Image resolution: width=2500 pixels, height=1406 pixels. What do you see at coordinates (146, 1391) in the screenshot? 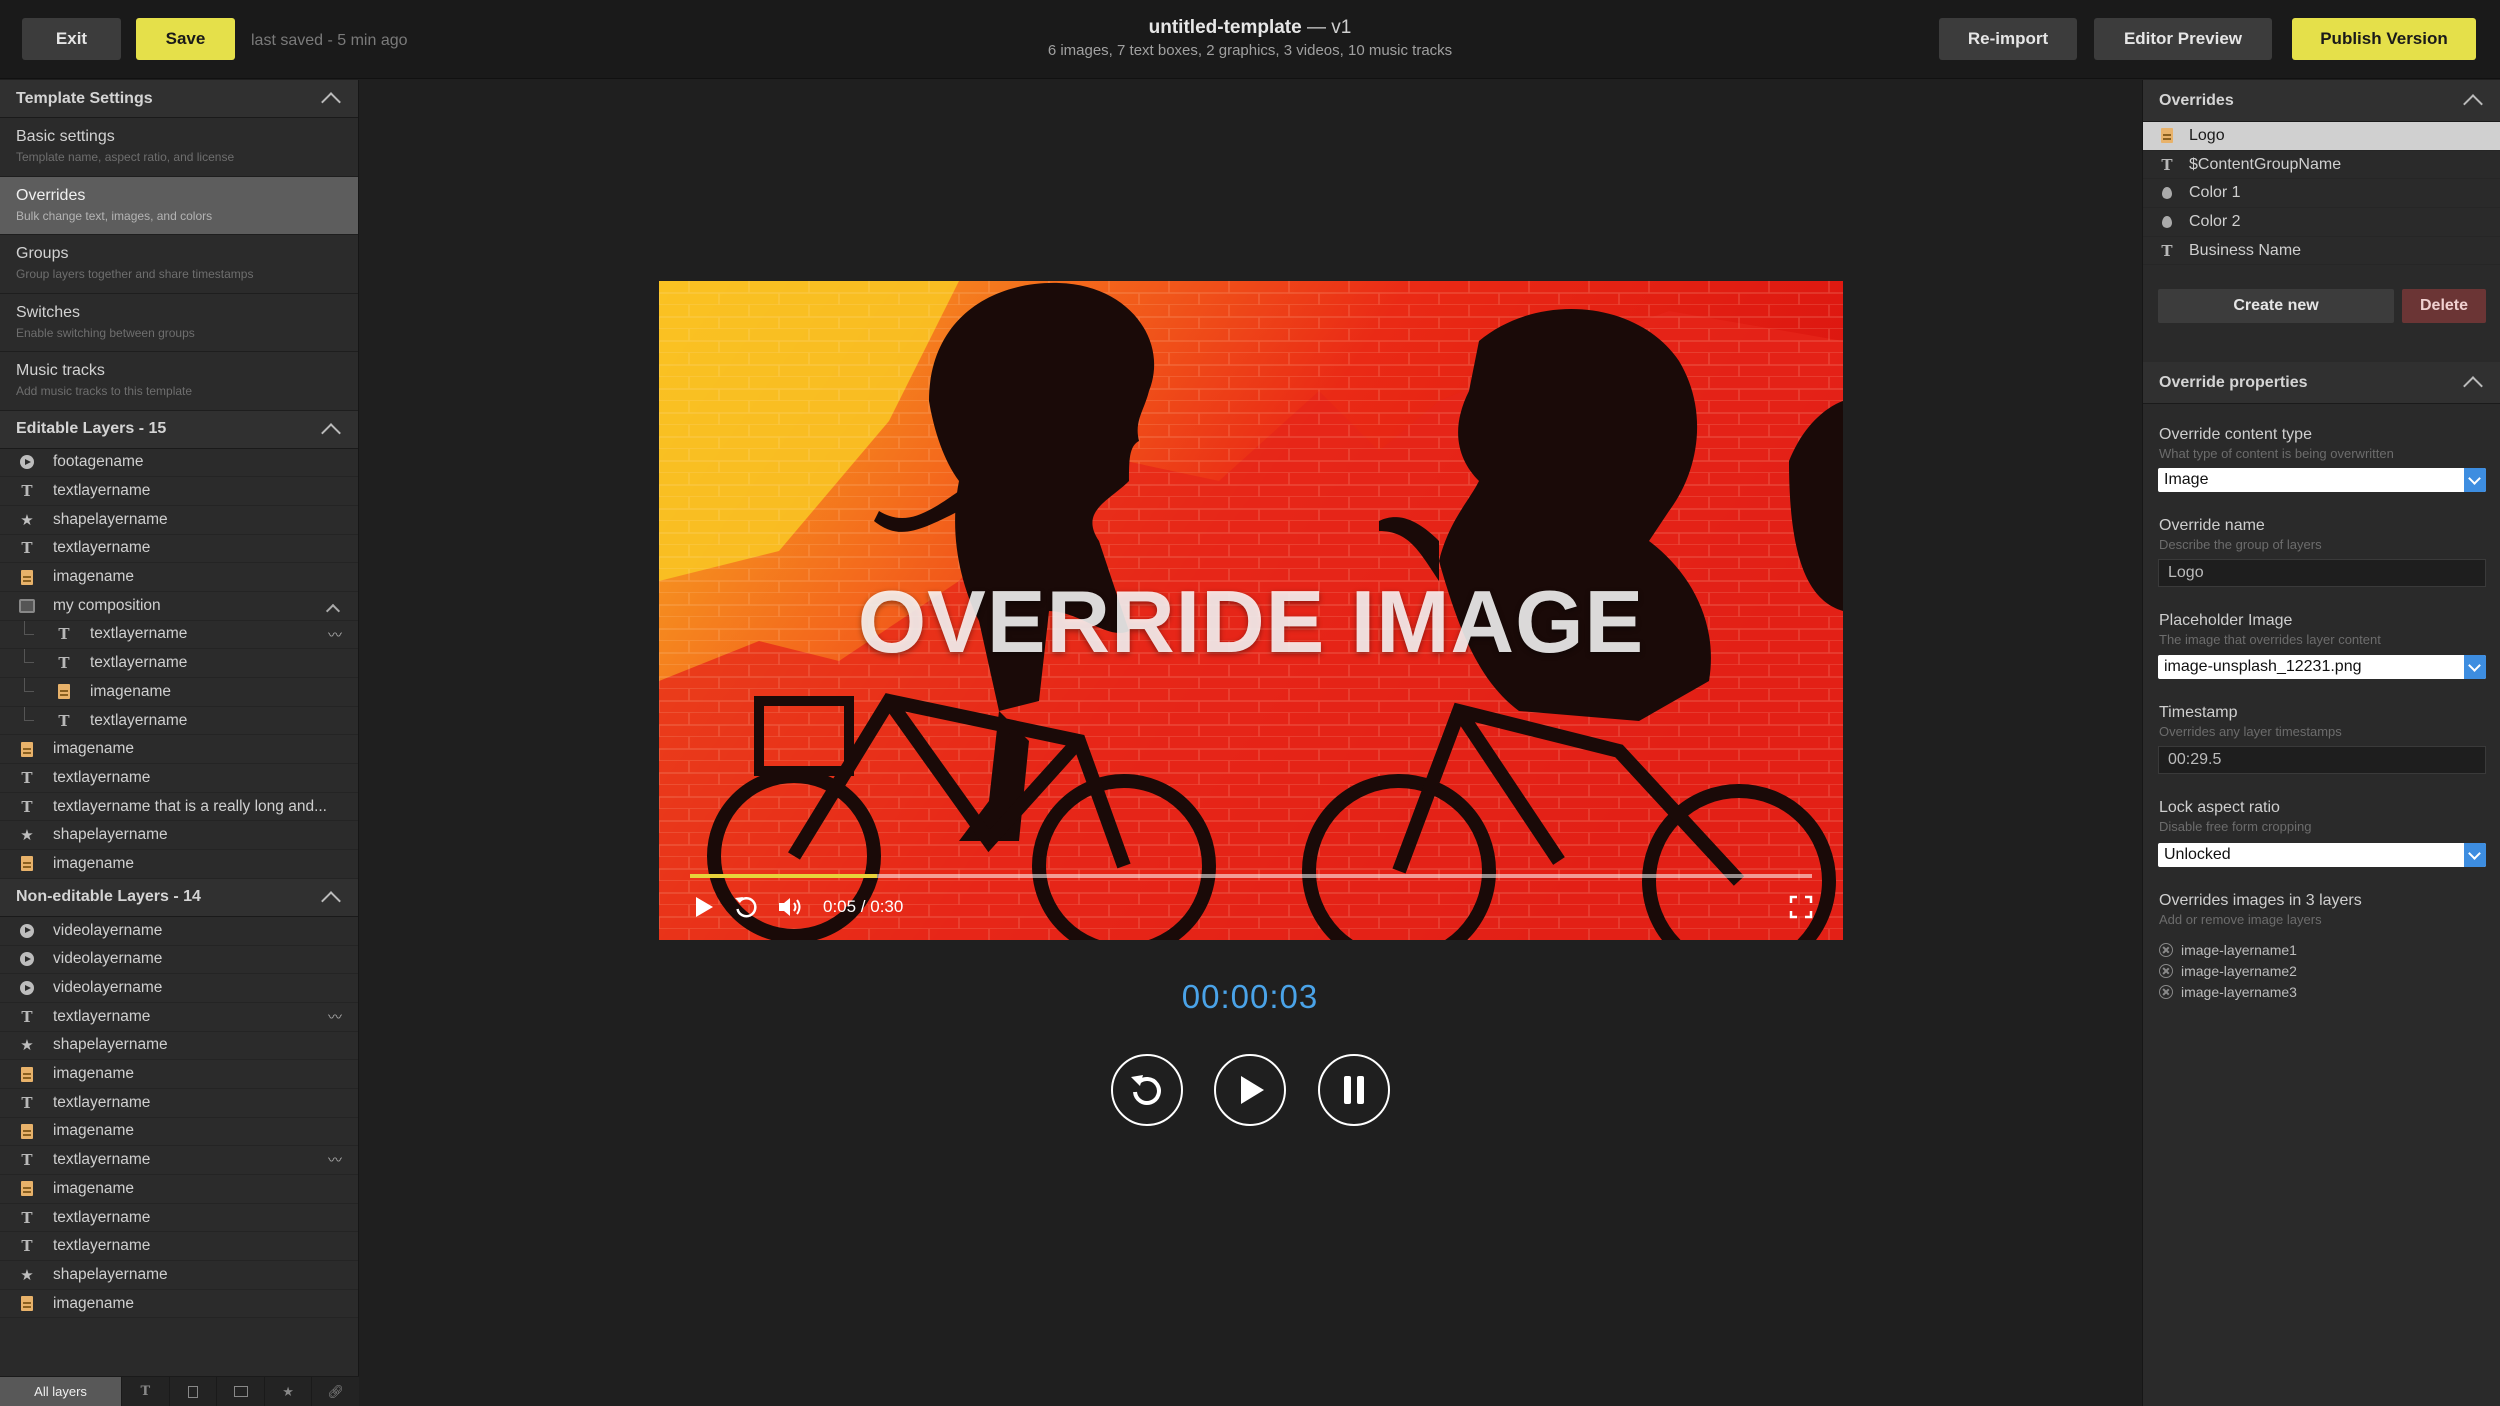
I see `text-filter-icon: T` at bounding box center [146, 1391].